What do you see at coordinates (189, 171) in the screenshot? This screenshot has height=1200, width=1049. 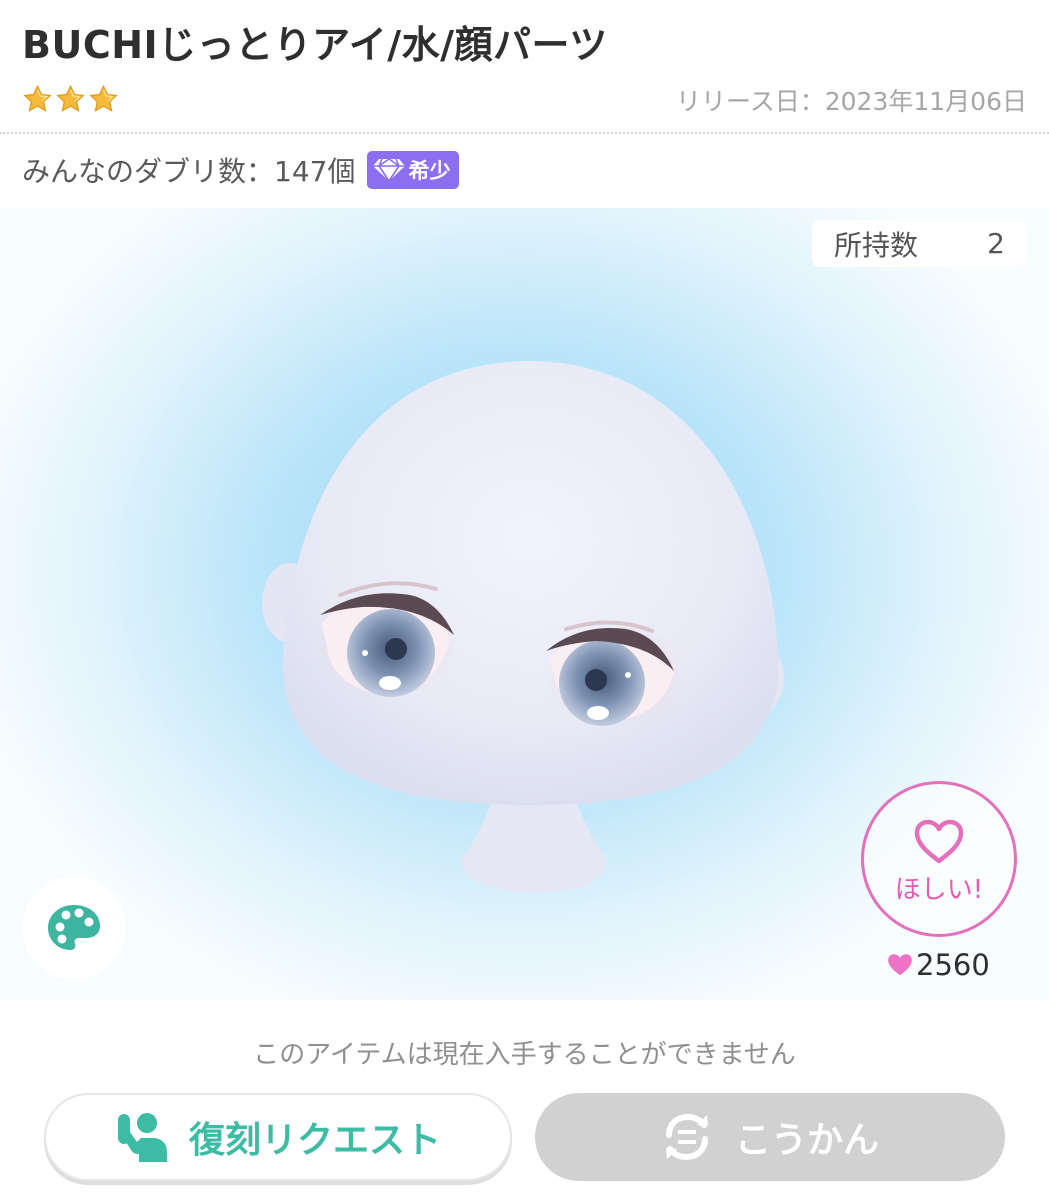 I see `duplicate-count: みんなのダブリ数：147個` at bounding box center [189, 171].